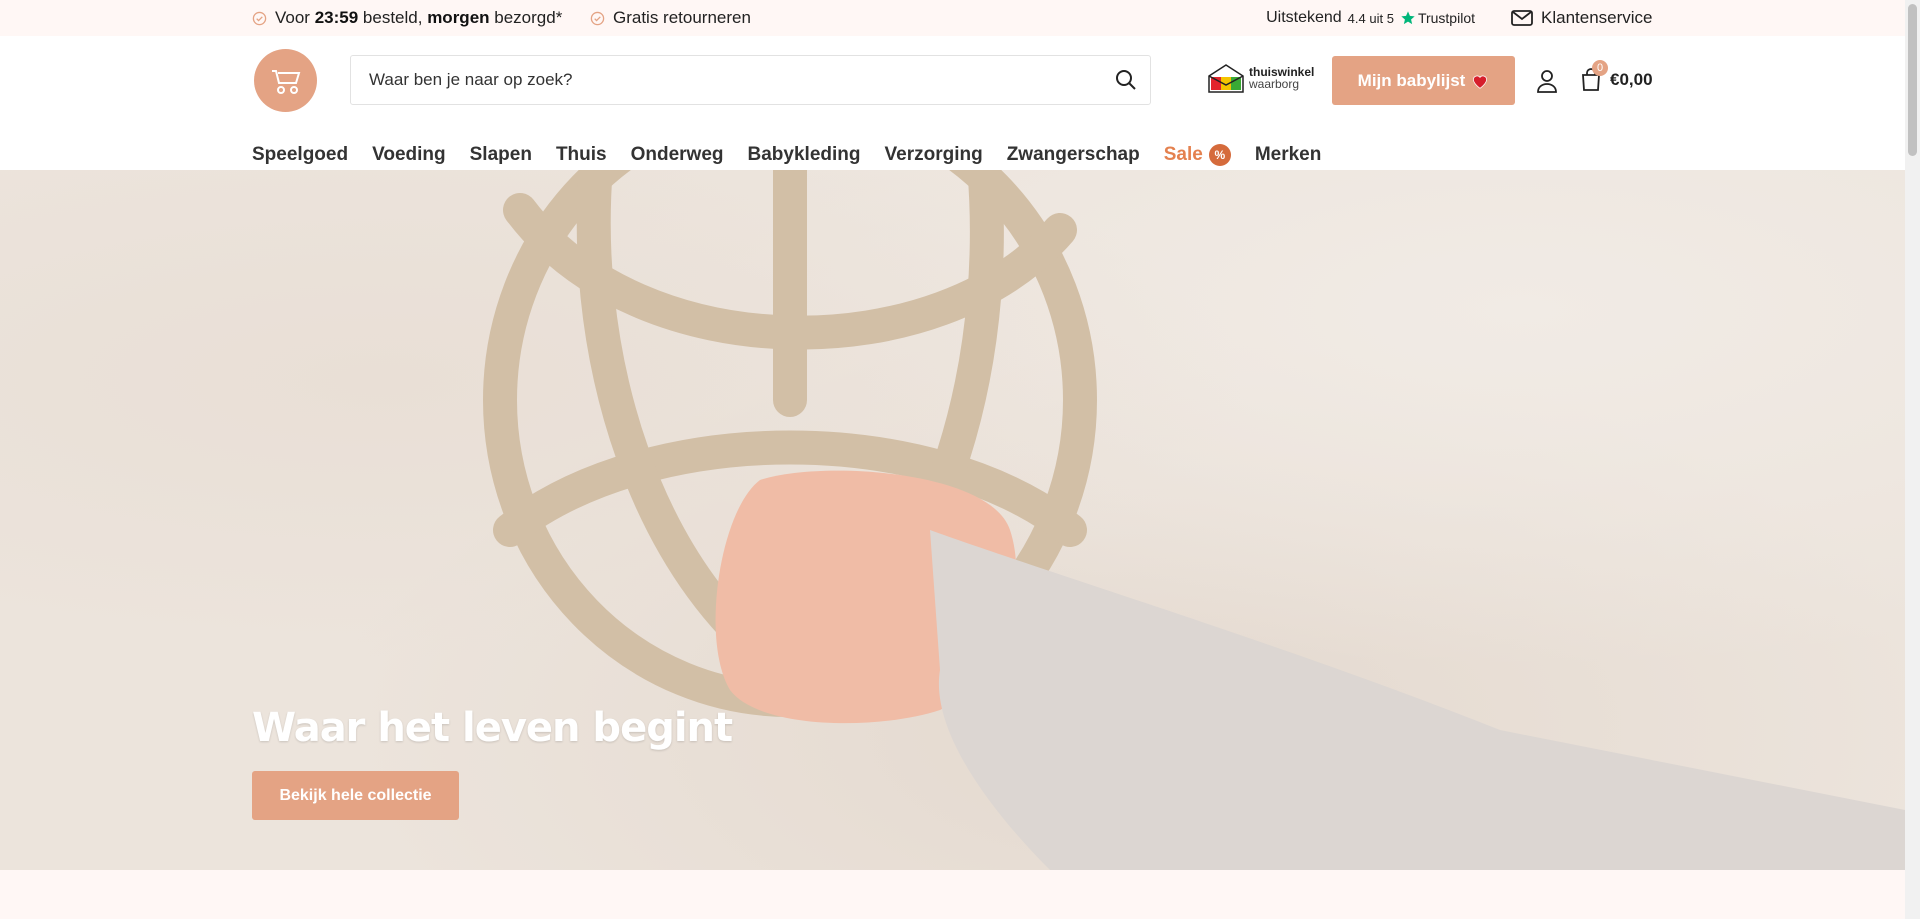 Image resolution: width=1920 pixels, height=919 pixels. Describe the element at coordinates (1219, 155) in the screenshot. I see `sale-percent-badge: %` at that location.